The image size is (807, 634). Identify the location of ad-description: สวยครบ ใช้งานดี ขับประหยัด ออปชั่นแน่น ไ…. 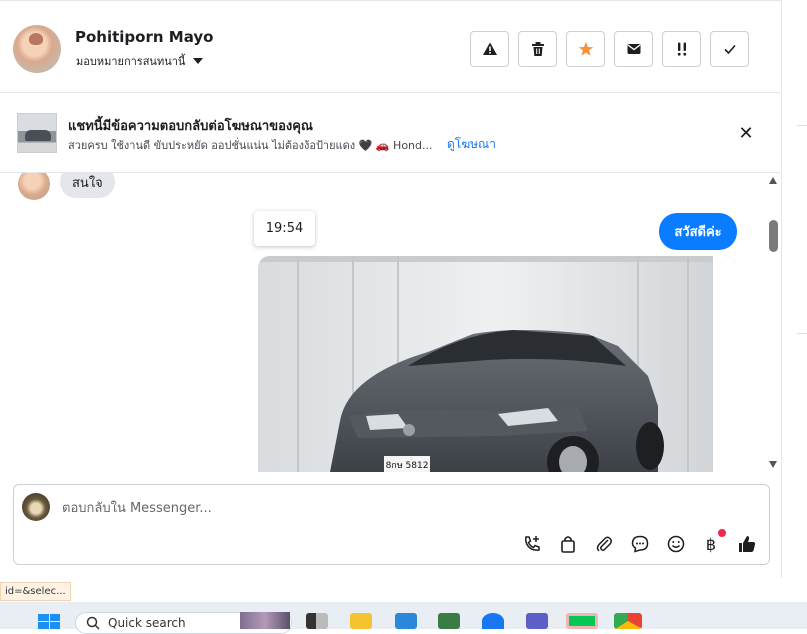
(250, 145).